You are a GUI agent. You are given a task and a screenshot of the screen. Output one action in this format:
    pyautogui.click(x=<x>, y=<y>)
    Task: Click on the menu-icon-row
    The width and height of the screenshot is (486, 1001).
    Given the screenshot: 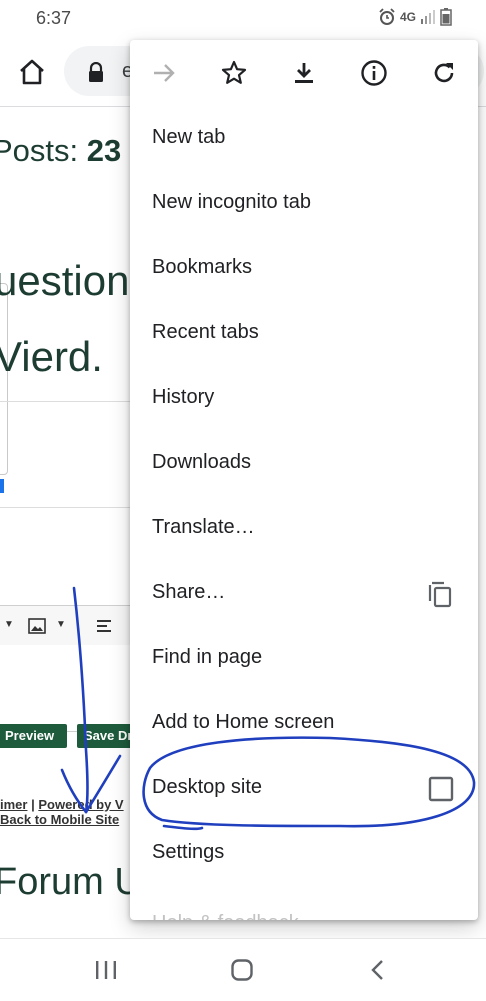 What is the action you would take?
    pyautogui.click(x=304, y=73)
    